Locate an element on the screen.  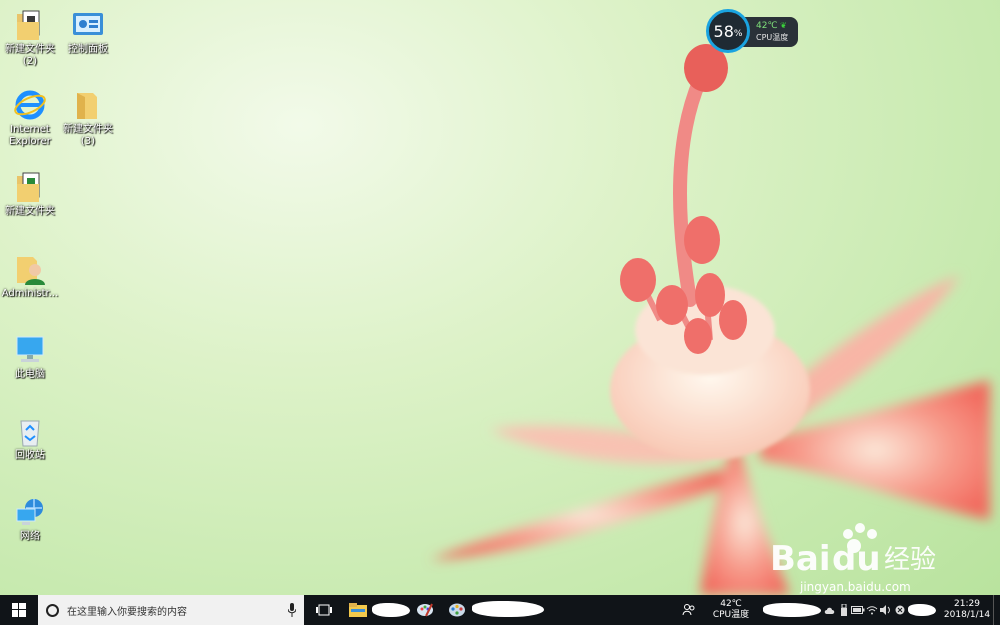
desktop-icon-label: Internet Explorer is located at coordinates (30, 135).